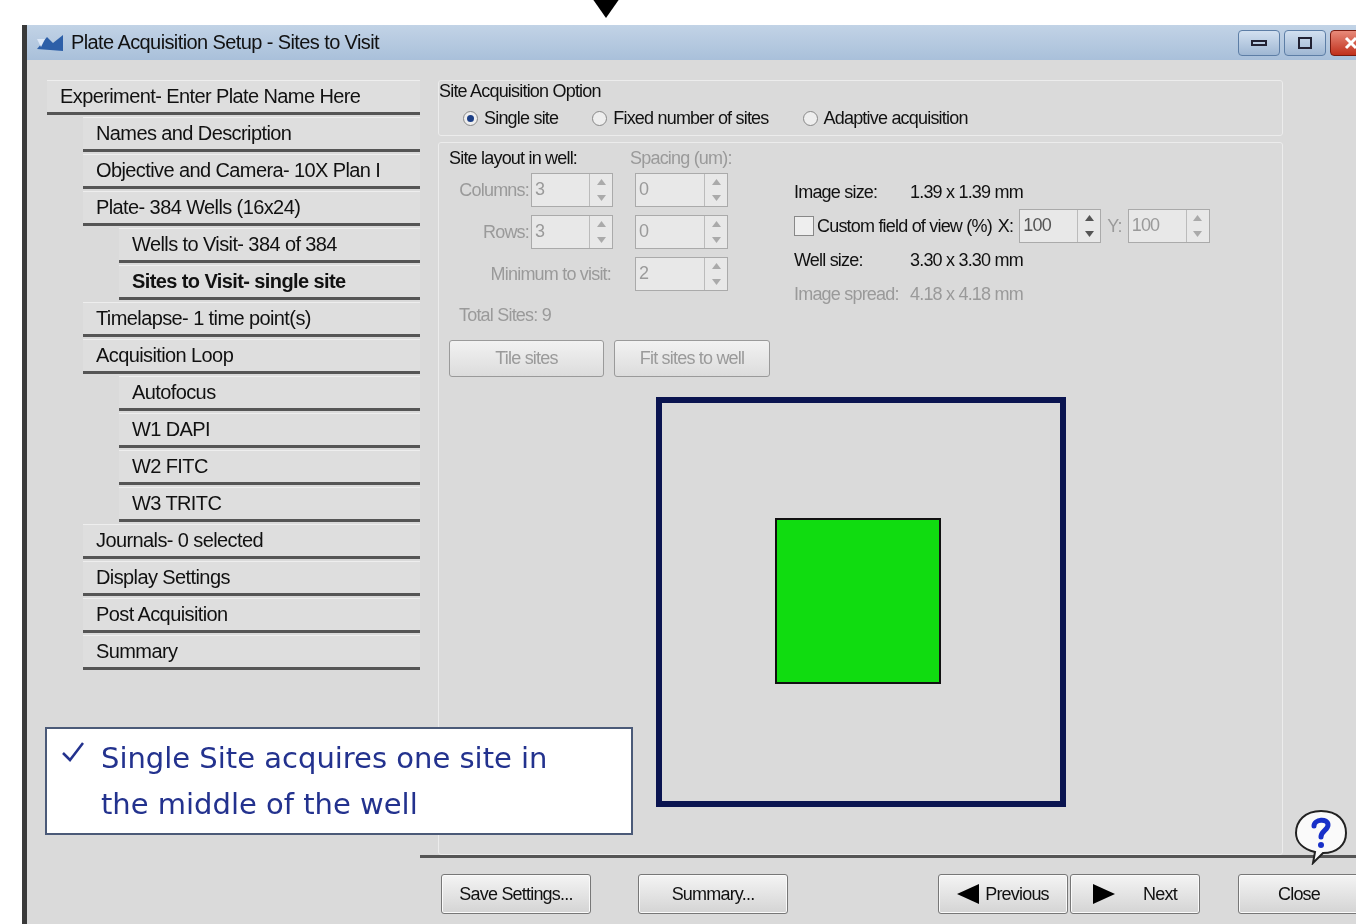  Describe the element at coordinates (829, 260) in the screenshot. I see `info-label: Well size:` at that location.